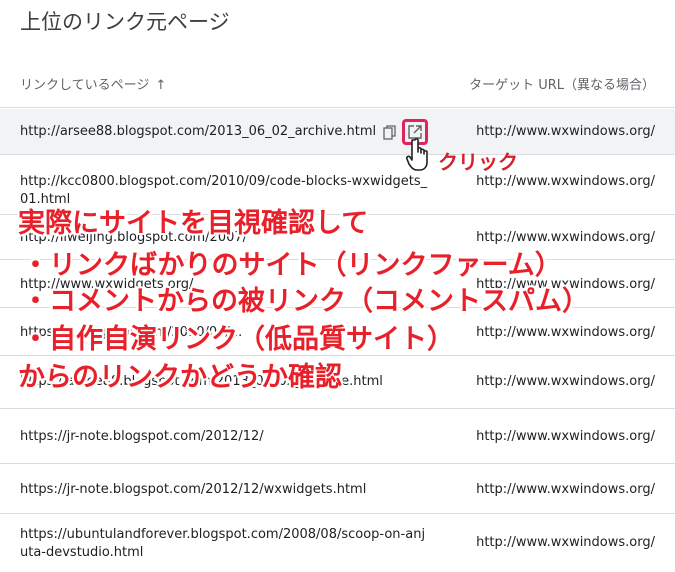  What do you see at coordinates (193, 223) in the screenshot?
I see `annotation-line-1: 実際にサイトを目視確認して` at bounding box center [193, 223].